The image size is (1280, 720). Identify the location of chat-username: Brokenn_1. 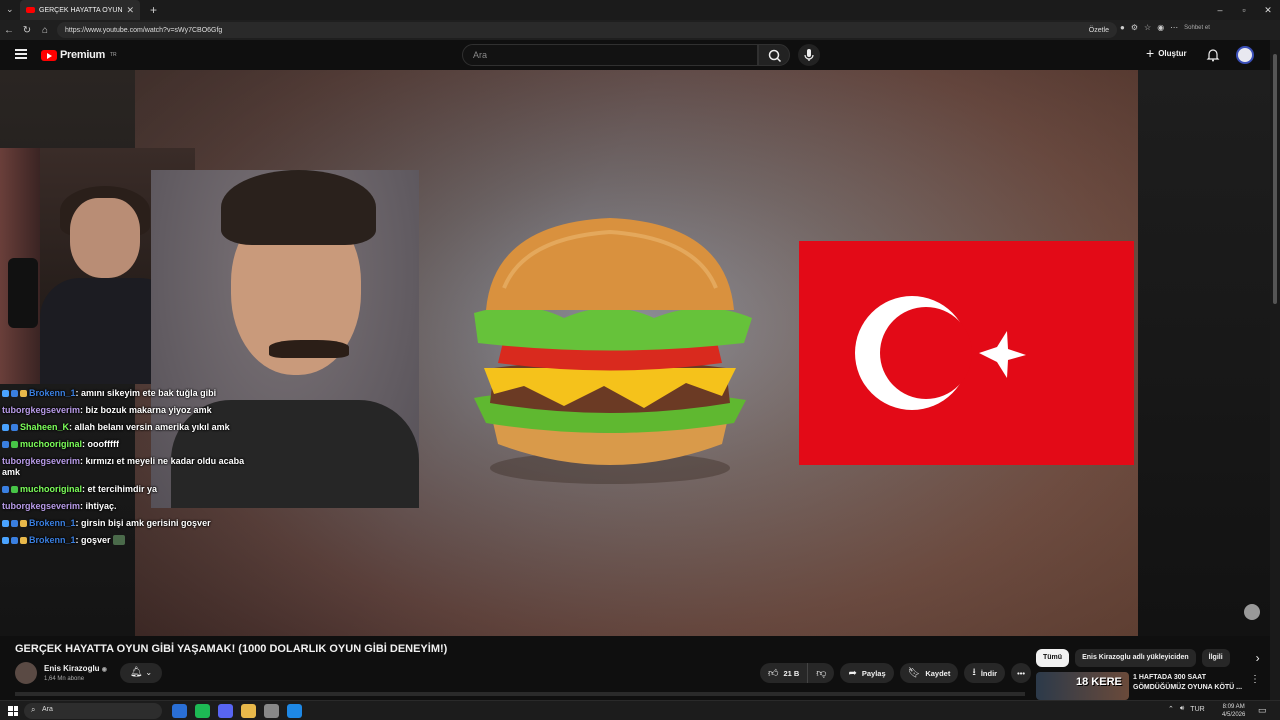
(52, 393).